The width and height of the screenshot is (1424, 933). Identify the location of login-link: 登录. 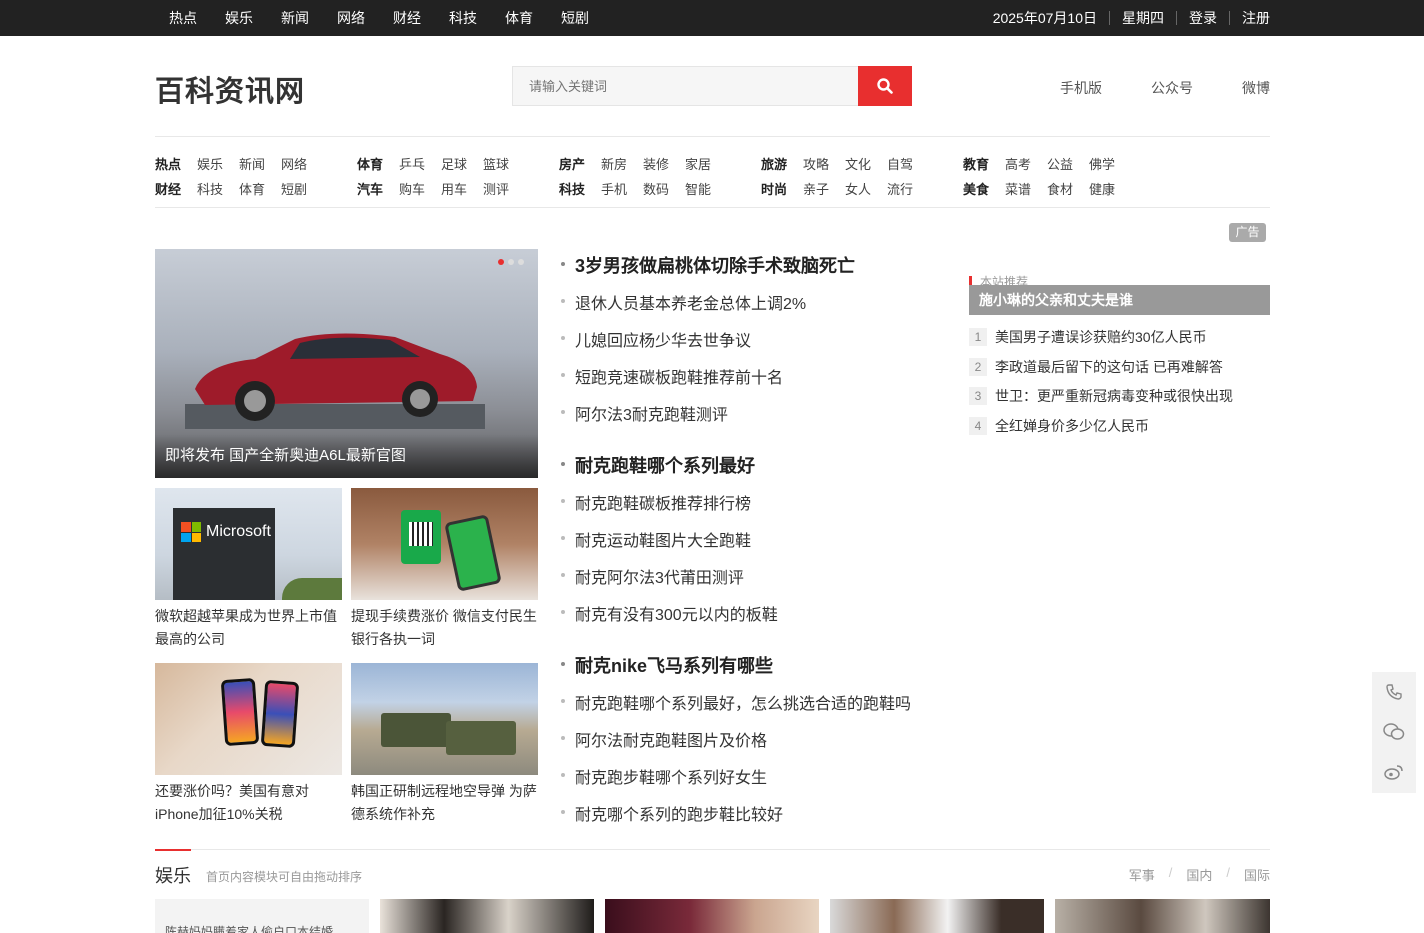
(1203, 18).